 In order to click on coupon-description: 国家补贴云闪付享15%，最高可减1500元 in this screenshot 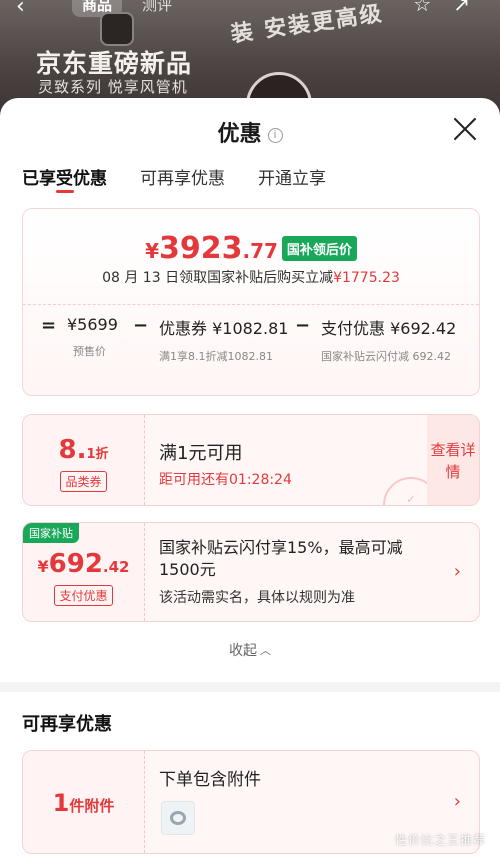, I will do `click(281, 558)`.